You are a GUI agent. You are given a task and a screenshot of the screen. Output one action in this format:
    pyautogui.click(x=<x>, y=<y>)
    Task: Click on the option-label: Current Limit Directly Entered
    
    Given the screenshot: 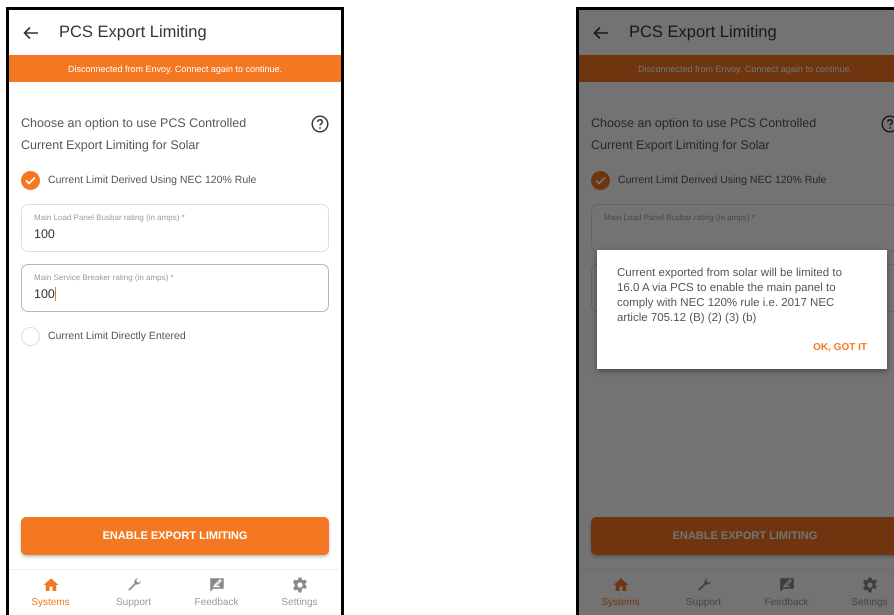 What is the action you would take?
    pyautogui.click(x=117, y=336)
    